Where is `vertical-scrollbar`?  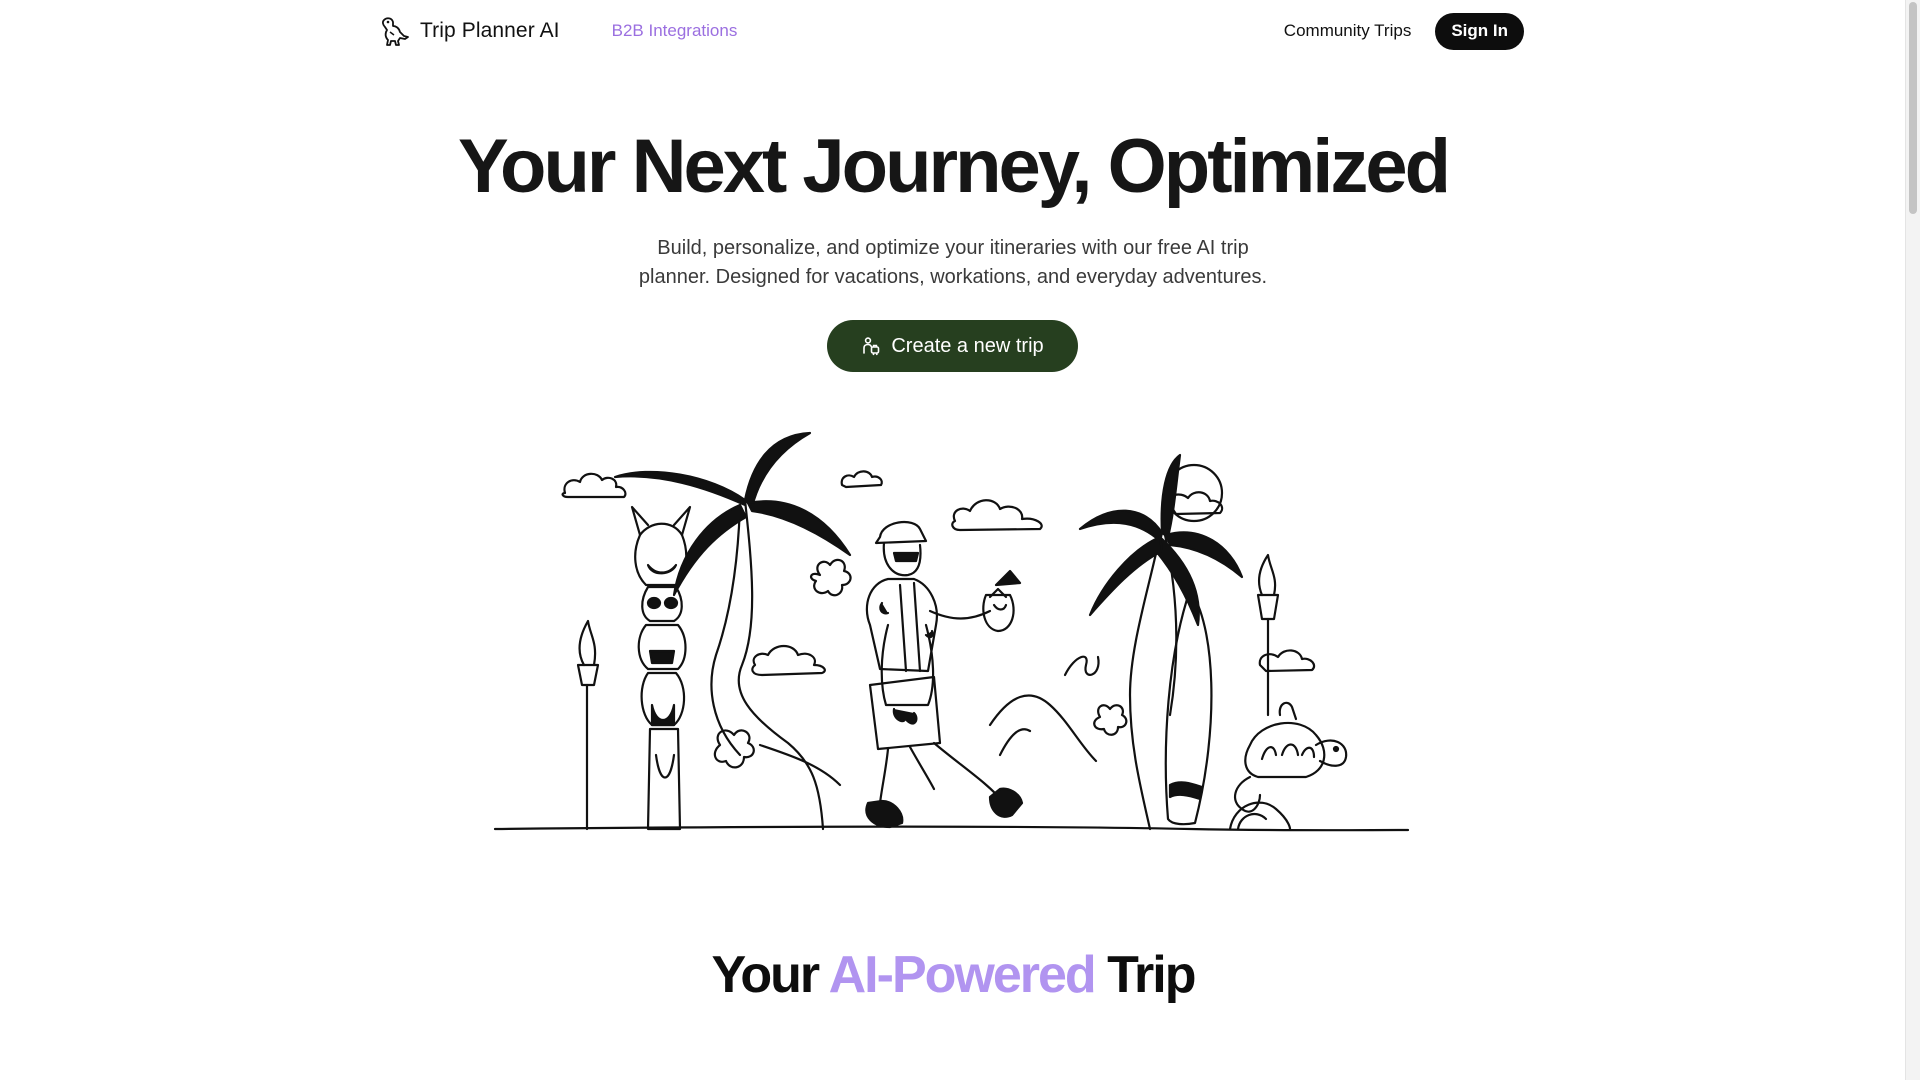
vertical-scrollbar is located at coordinates (1912, 540).